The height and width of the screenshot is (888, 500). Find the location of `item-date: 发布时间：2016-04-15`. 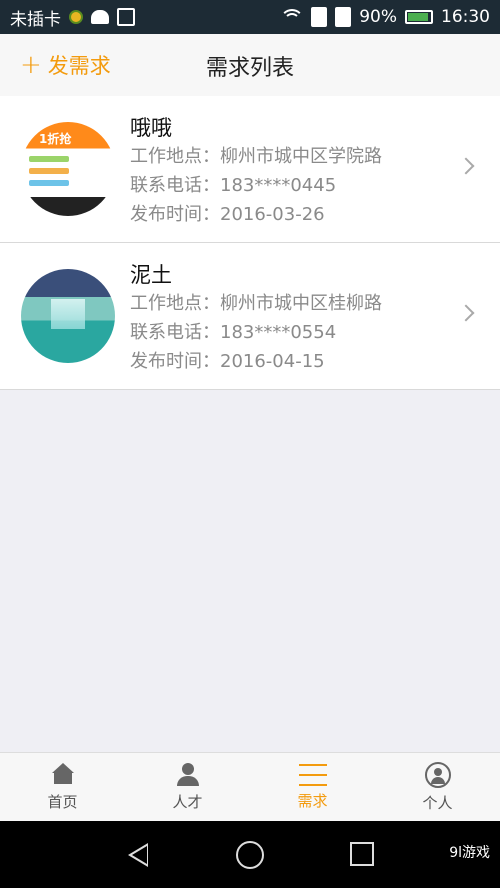

item-date: 发布时间：2016-04-15 is located at coordinates (227, 361).